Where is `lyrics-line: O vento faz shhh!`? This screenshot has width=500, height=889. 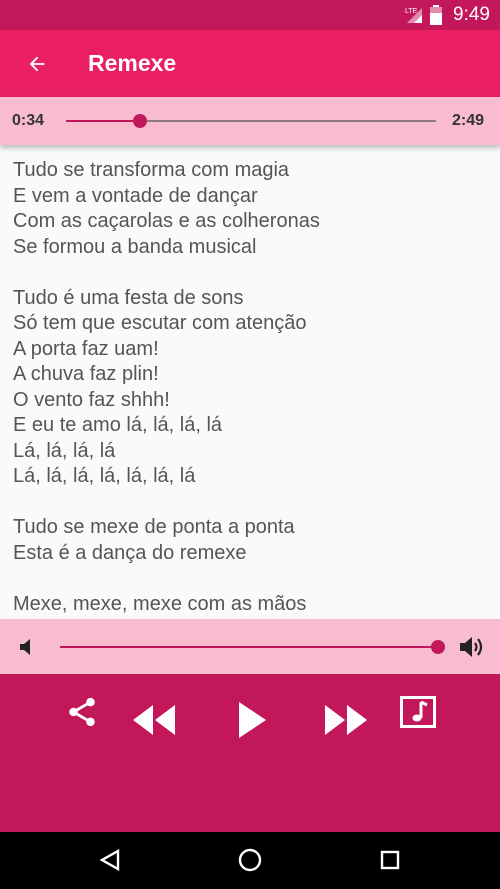 lyrics-line: O vento faz shhh! is located at coordinates (91, 399).